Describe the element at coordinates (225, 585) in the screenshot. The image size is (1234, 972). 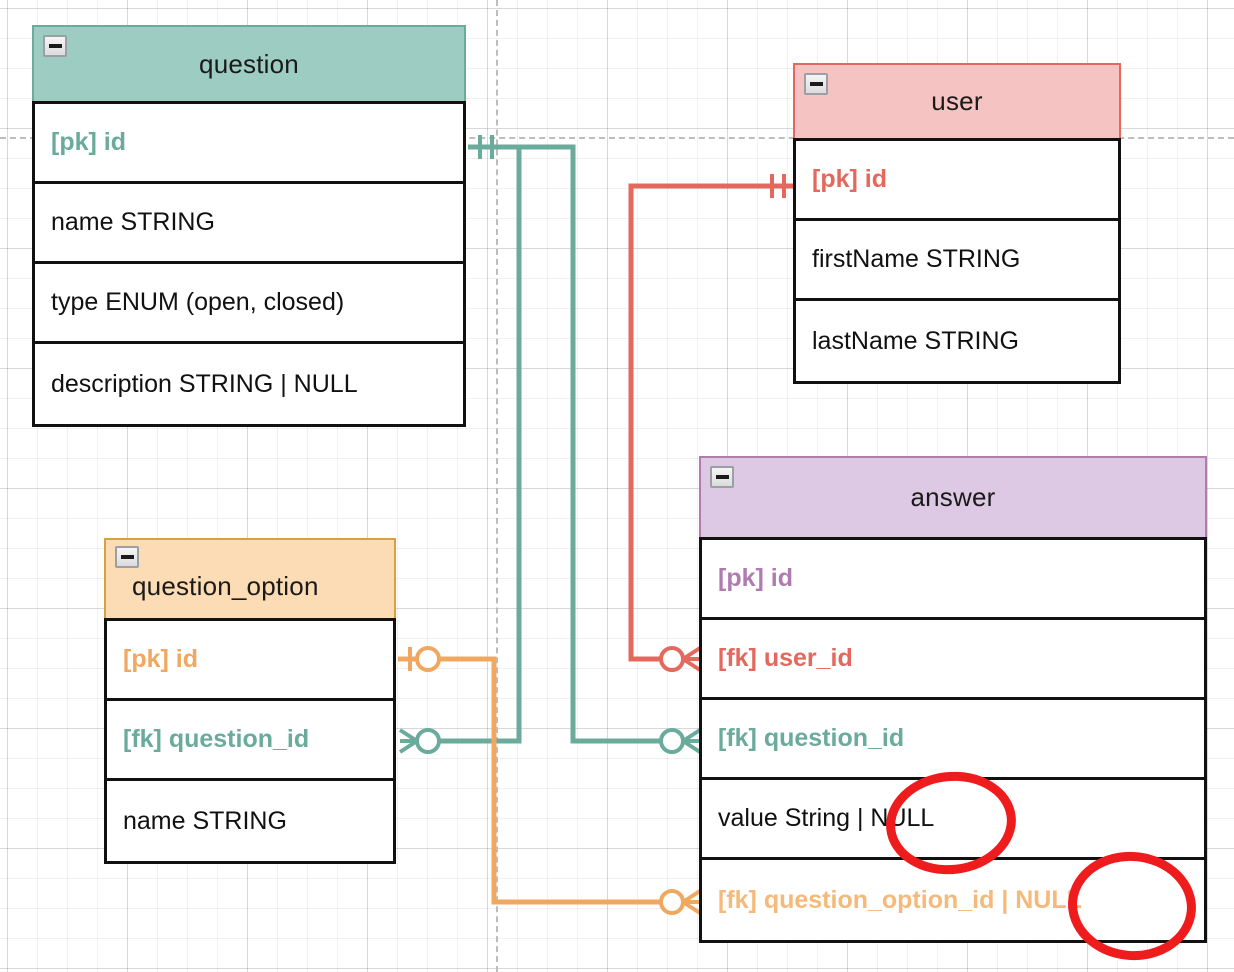
I see `table-title: question_option` at that location.